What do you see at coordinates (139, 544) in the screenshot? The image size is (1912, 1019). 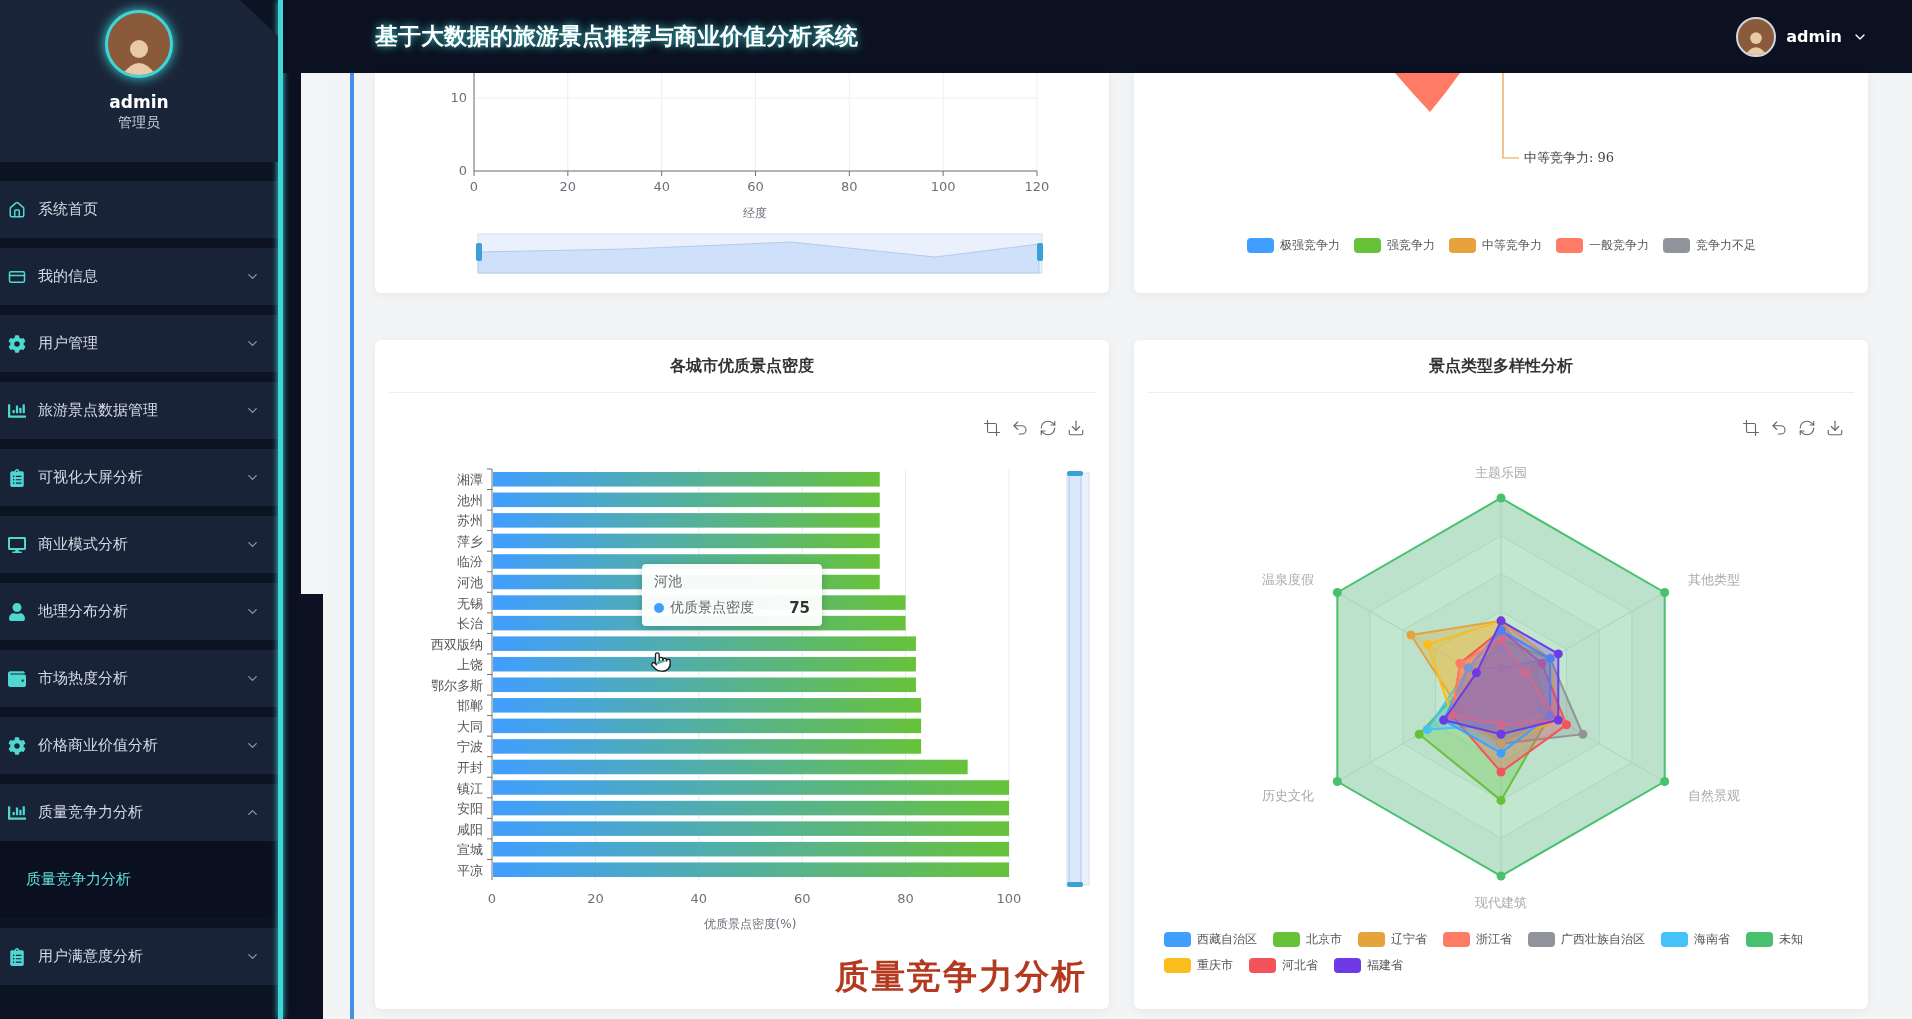 I see `menu-item: 商业模式分析` at bounding box center [139, 544].